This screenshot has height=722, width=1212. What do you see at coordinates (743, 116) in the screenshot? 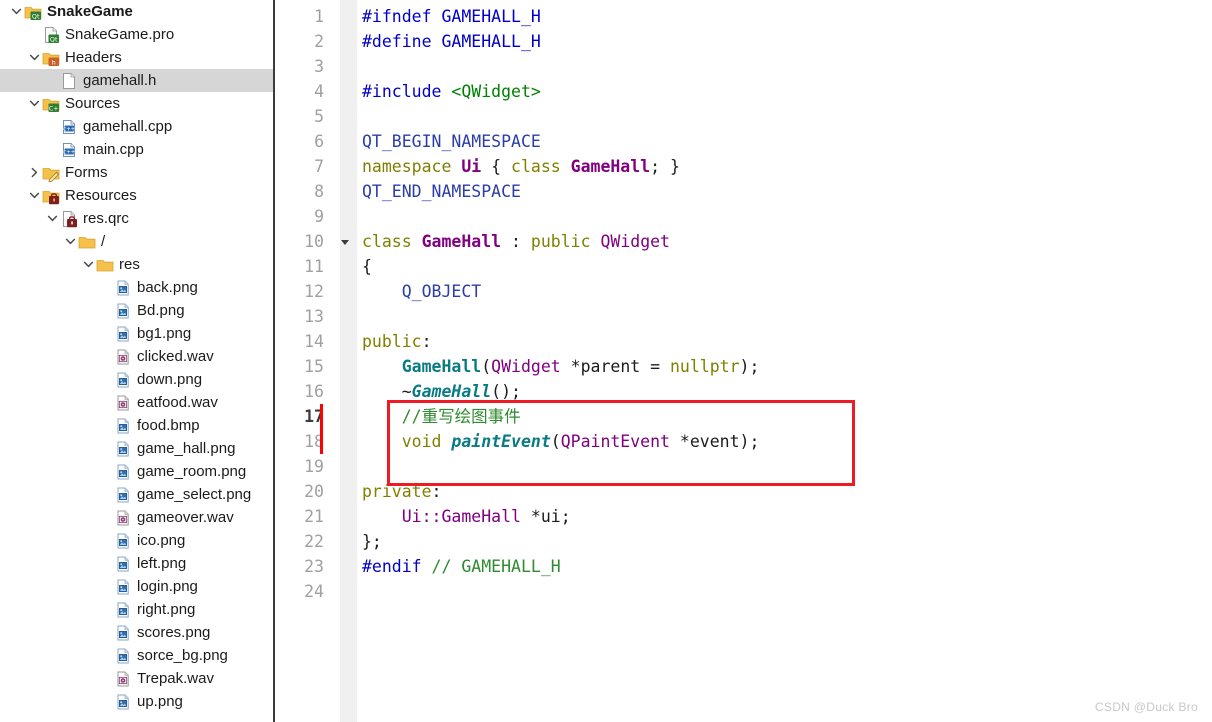
I see `code-line: 5` at bounding box center [743, 116].